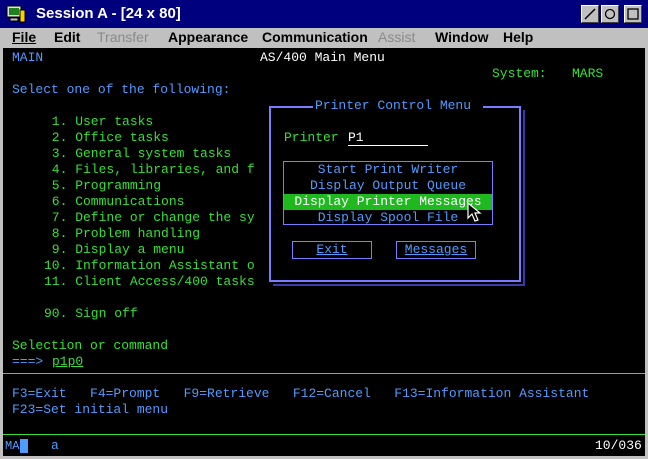 The image size is (648, 459). I want to click on menu-edit: Edit, so click(67, 37).